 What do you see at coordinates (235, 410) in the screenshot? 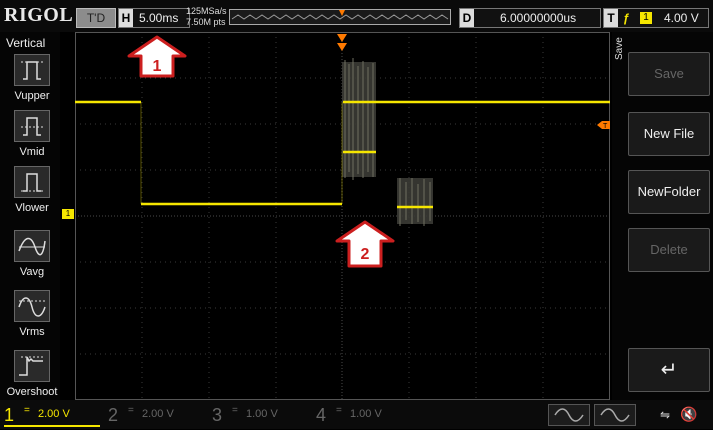
I see `channel-3-coupling: =` at bounding box center [235, 410].